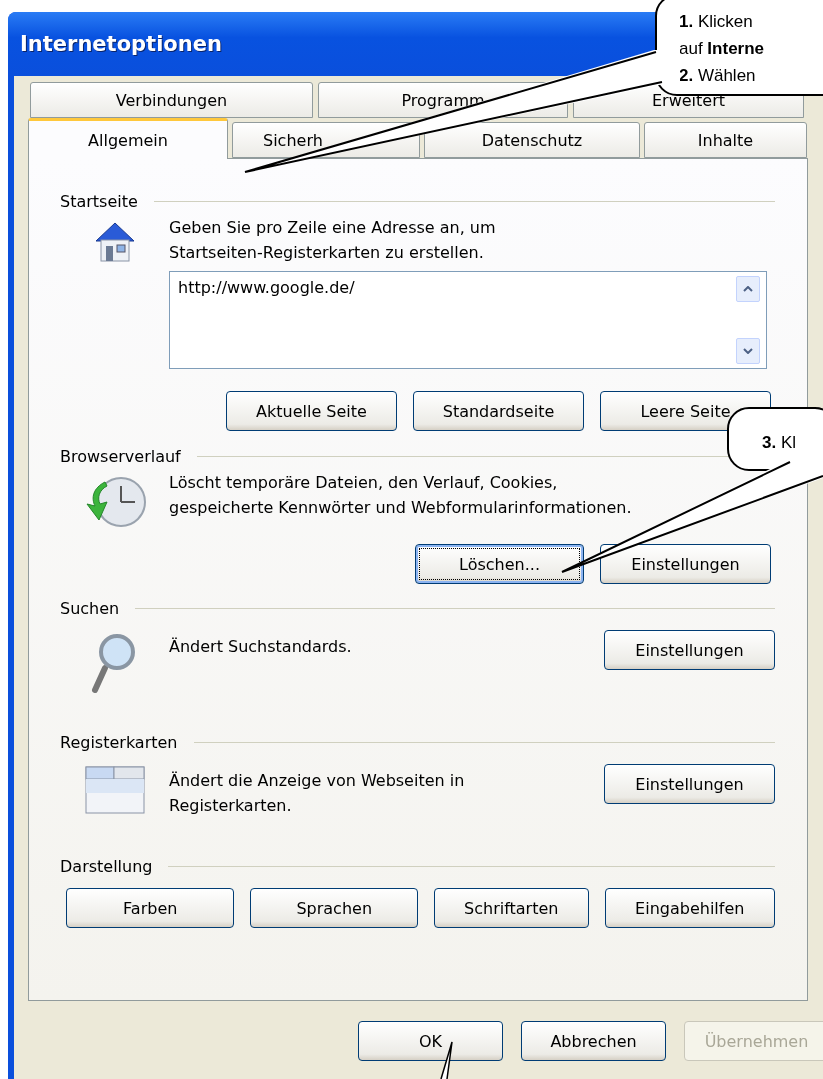 Image resolution: width=823 pixels, height=1079 pixels. Describe the element at coordinates (430, 1041) in the screenshot. I see `button: OK` at that location.